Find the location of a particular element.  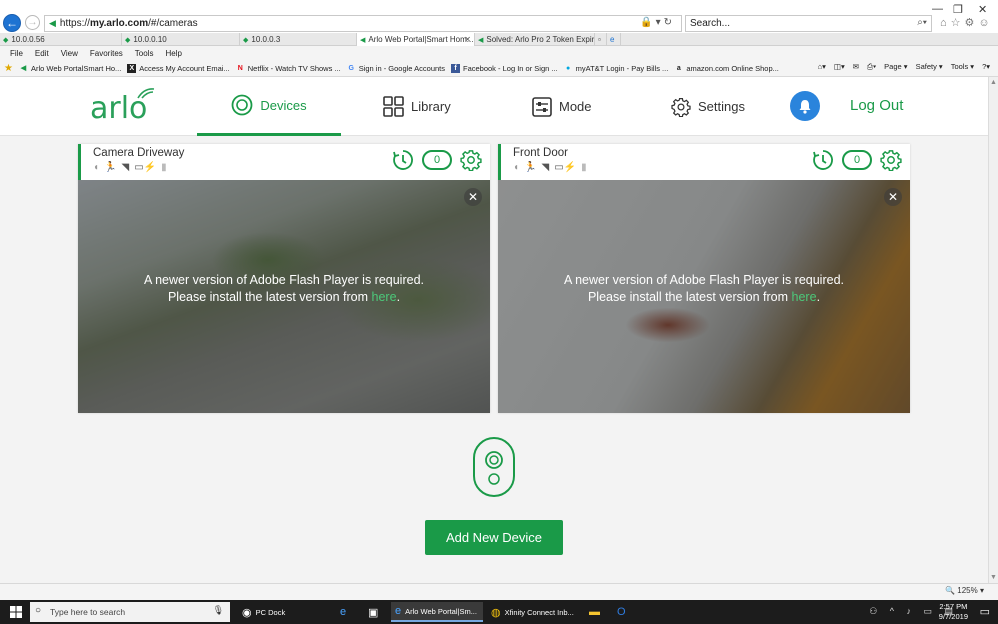

help-icon: ?▾ is located at coordinates (986, 67).